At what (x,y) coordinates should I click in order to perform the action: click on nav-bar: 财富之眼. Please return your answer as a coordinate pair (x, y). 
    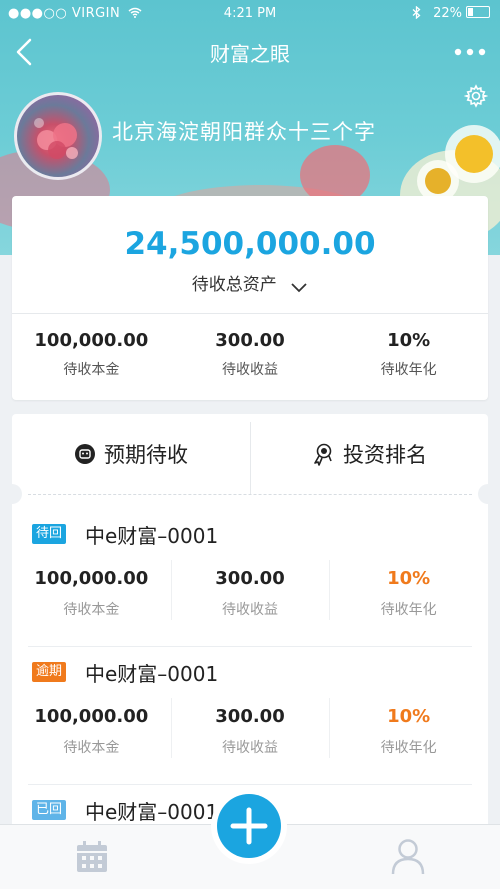
    Looking at the image, I should click on (250, 52).